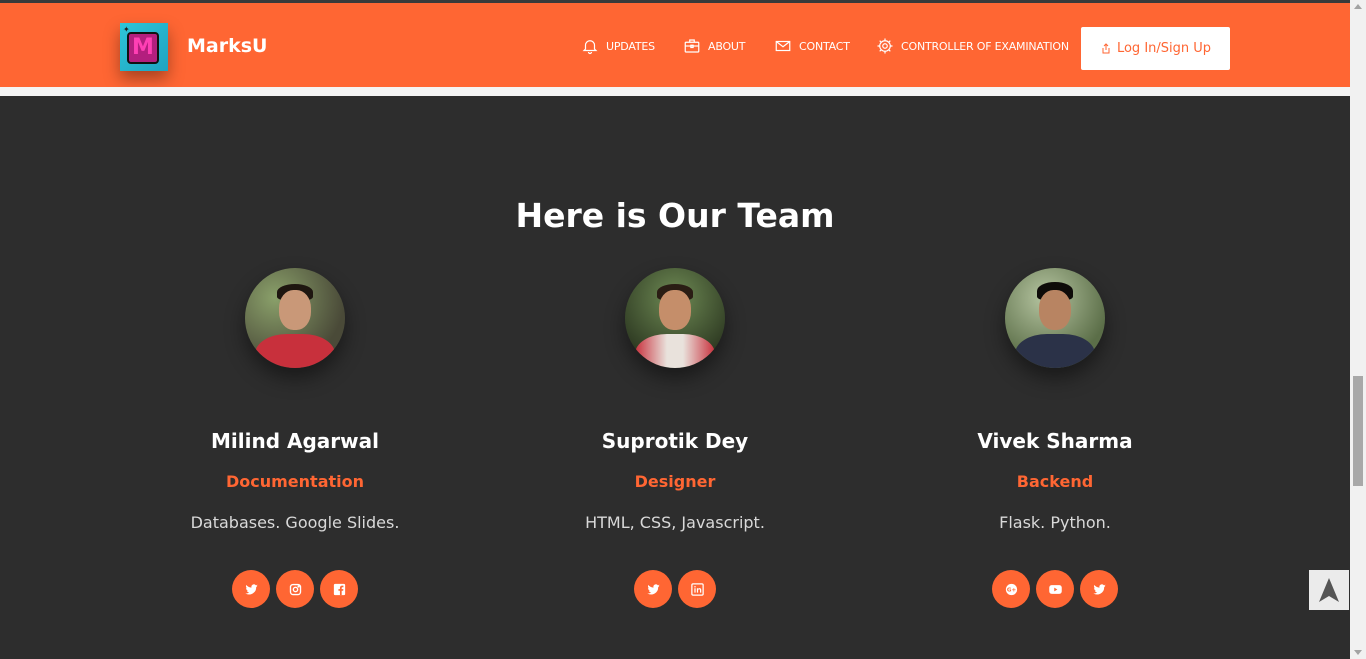  What do you see at coordinates (1358, 329) in the screenshot?
I see `vertical-scrollbar` at bounding box center [1358, 329].